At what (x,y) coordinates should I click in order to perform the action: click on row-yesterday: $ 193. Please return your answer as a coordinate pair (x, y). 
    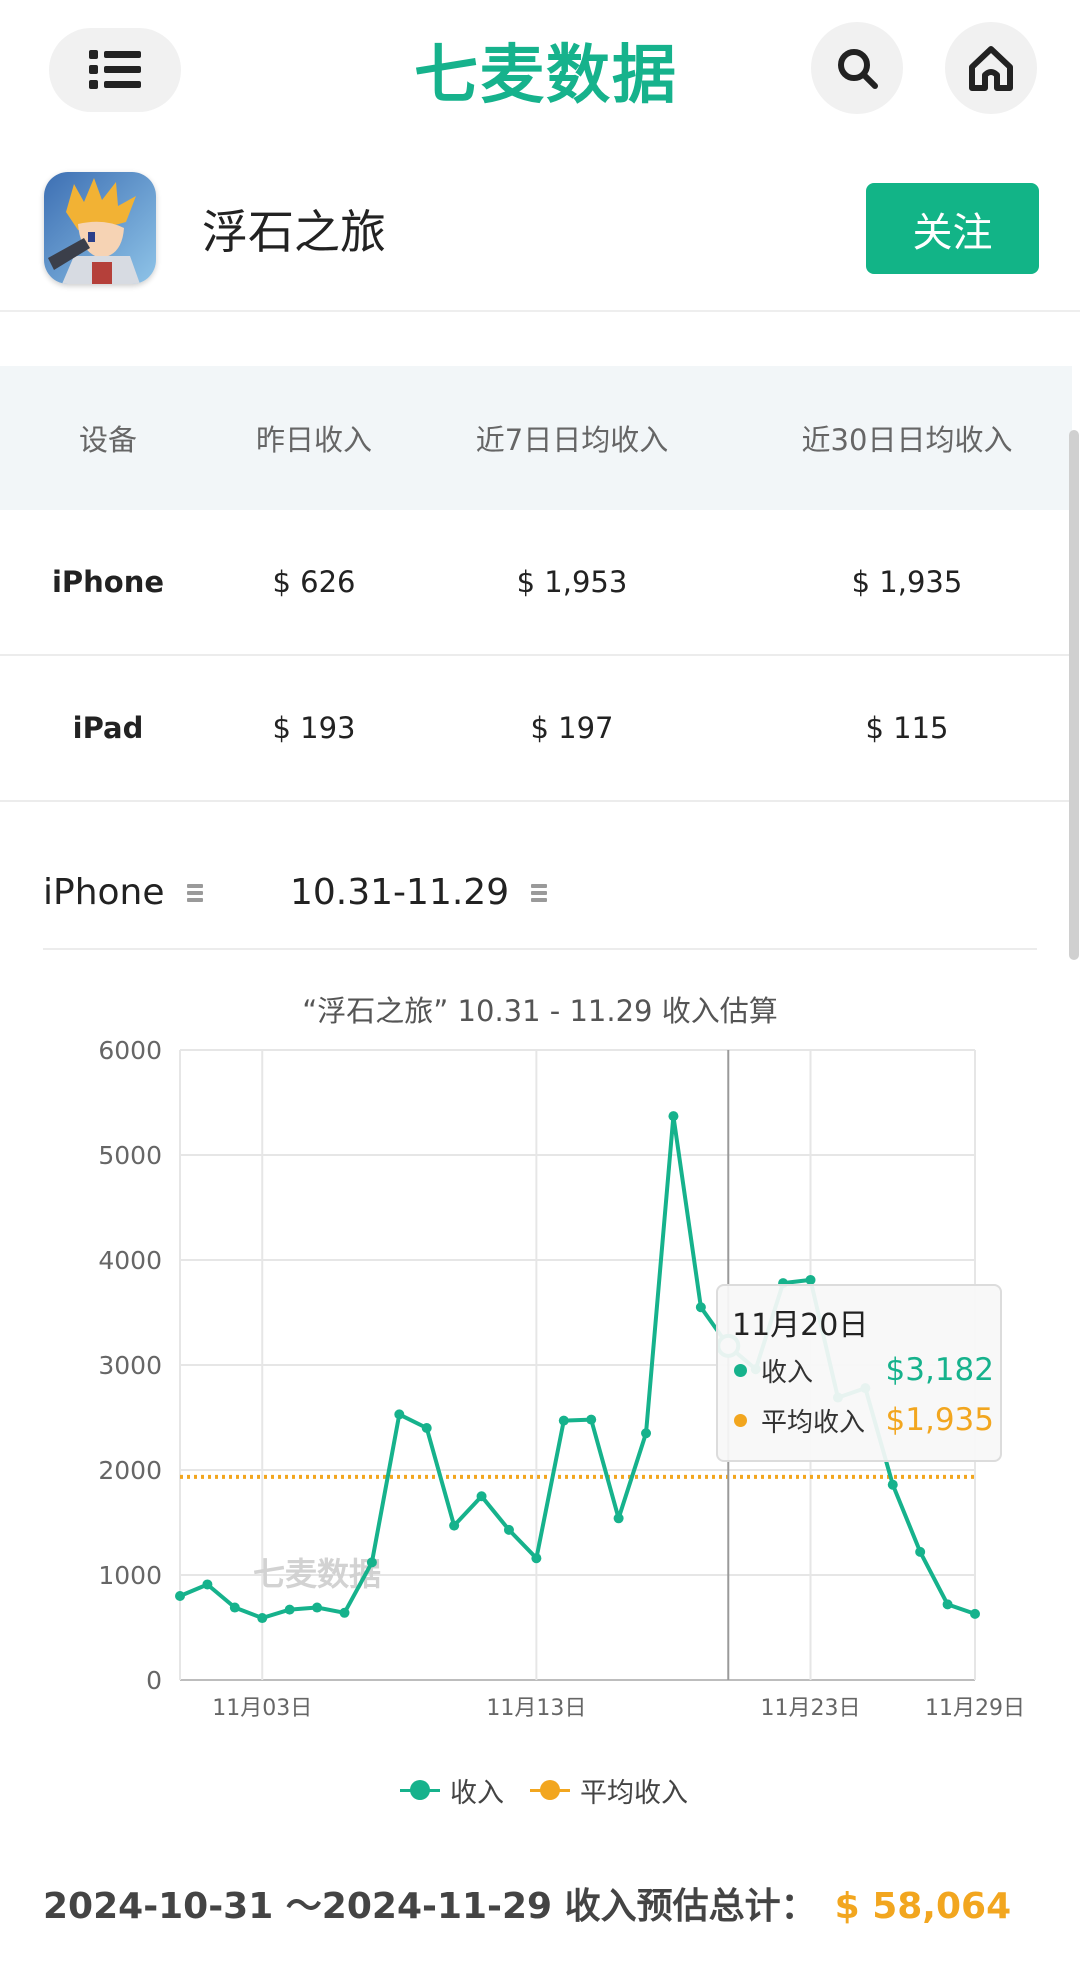
    Looking at the image, I should click on (314, 728).